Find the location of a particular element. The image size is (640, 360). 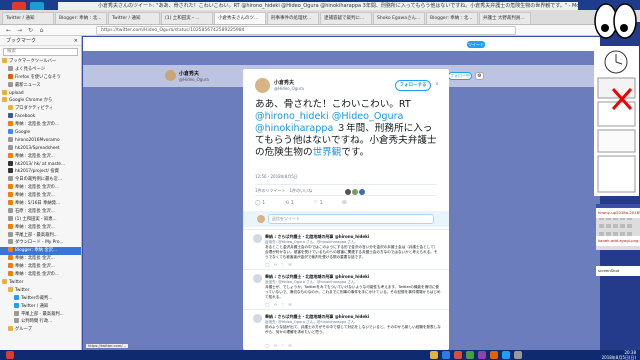

bookmark-item: Facebook is located at coordinates (40, 117).